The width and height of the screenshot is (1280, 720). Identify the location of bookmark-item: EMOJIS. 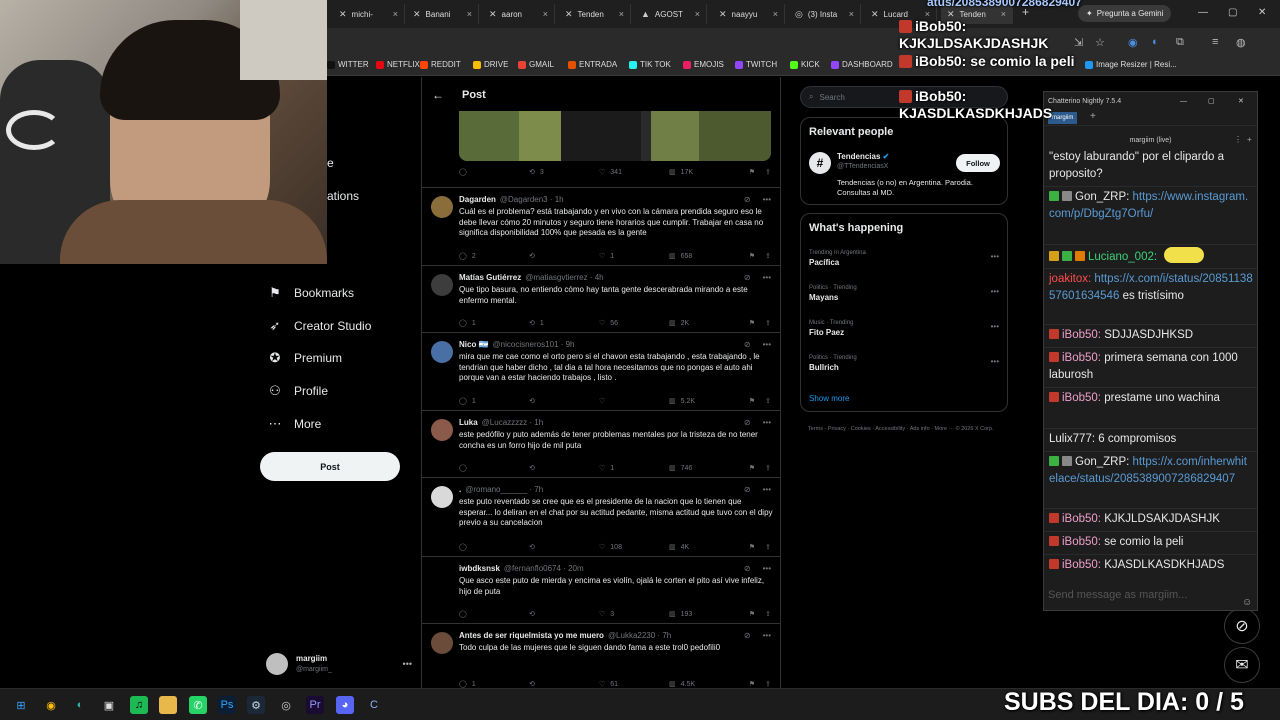
(703, 64).